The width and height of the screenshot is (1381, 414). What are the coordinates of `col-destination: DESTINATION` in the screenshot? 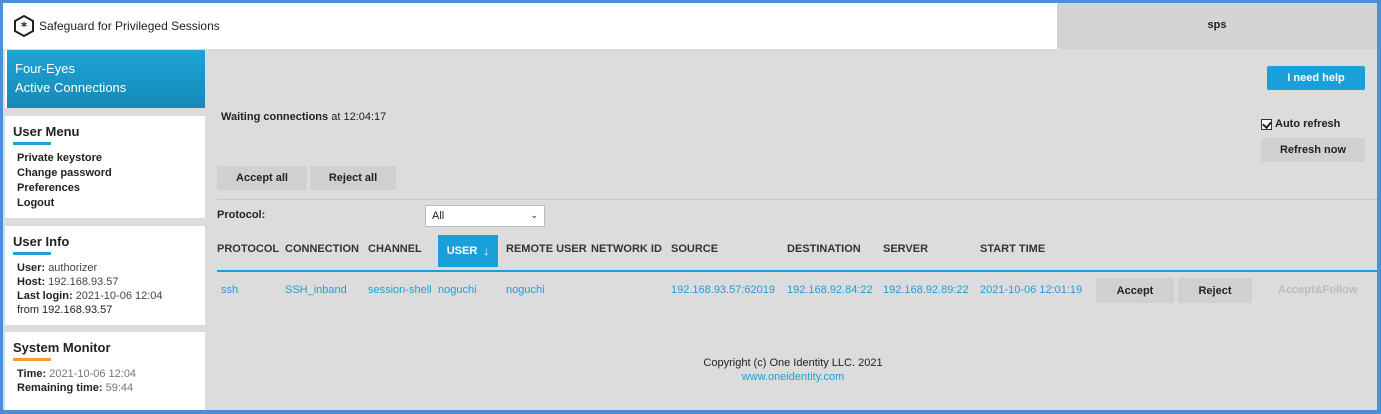 It's located at (824, 249).